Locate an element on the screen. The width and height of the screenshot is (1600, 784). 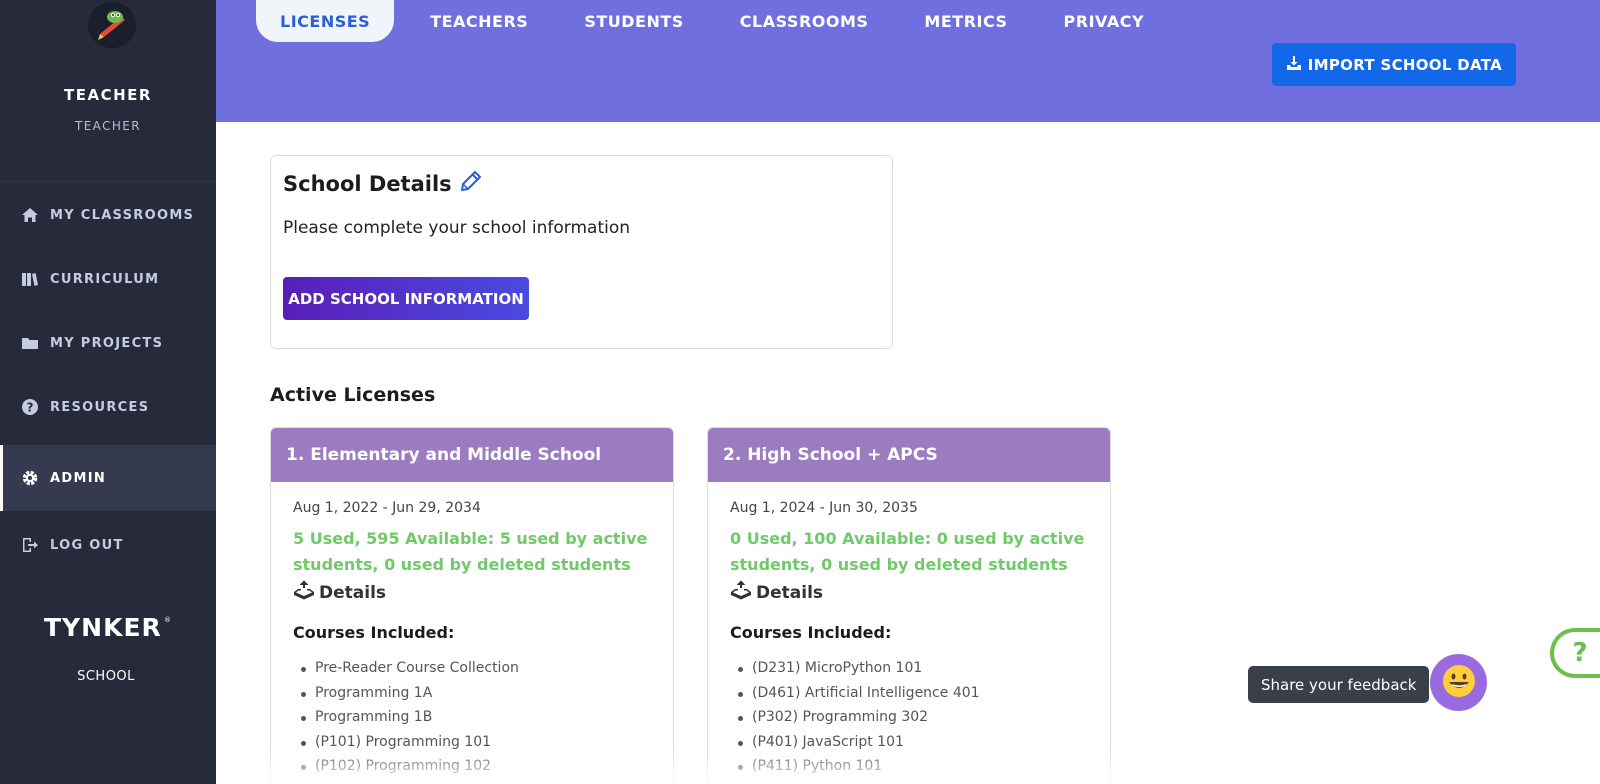
sidebar-item-resources: ? RESOURCES is located at coordinates (108, 407).